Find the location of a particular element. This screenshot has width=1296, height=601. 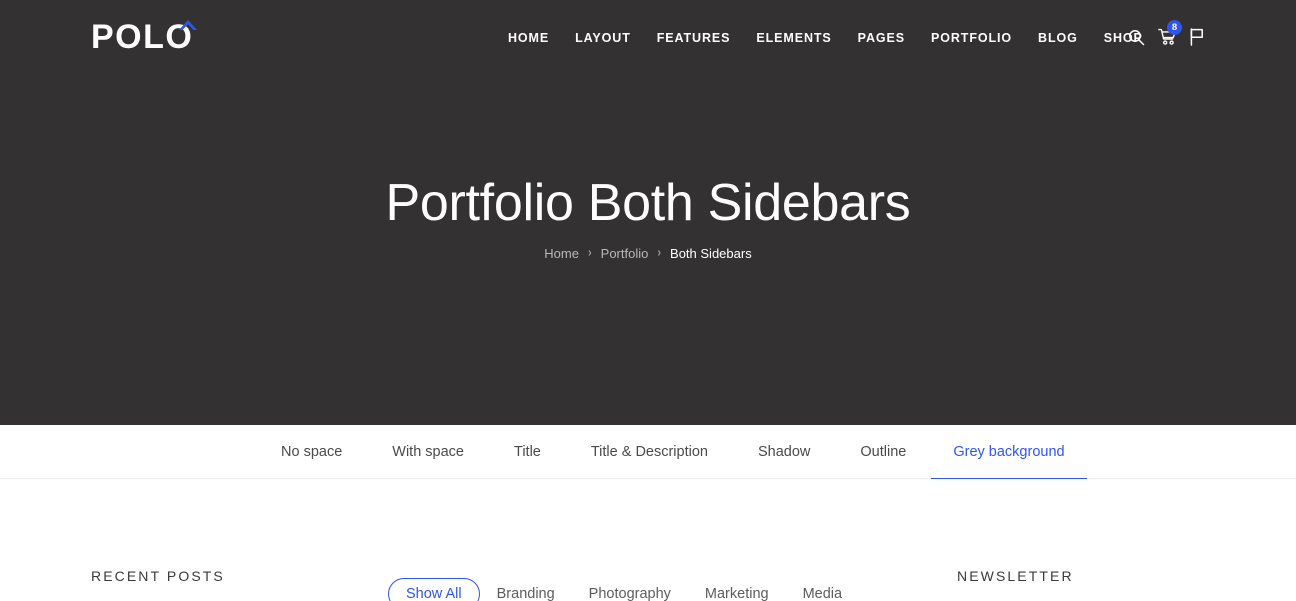

nav-item-layout: LAYOUT is located at coordinates (603, 38).